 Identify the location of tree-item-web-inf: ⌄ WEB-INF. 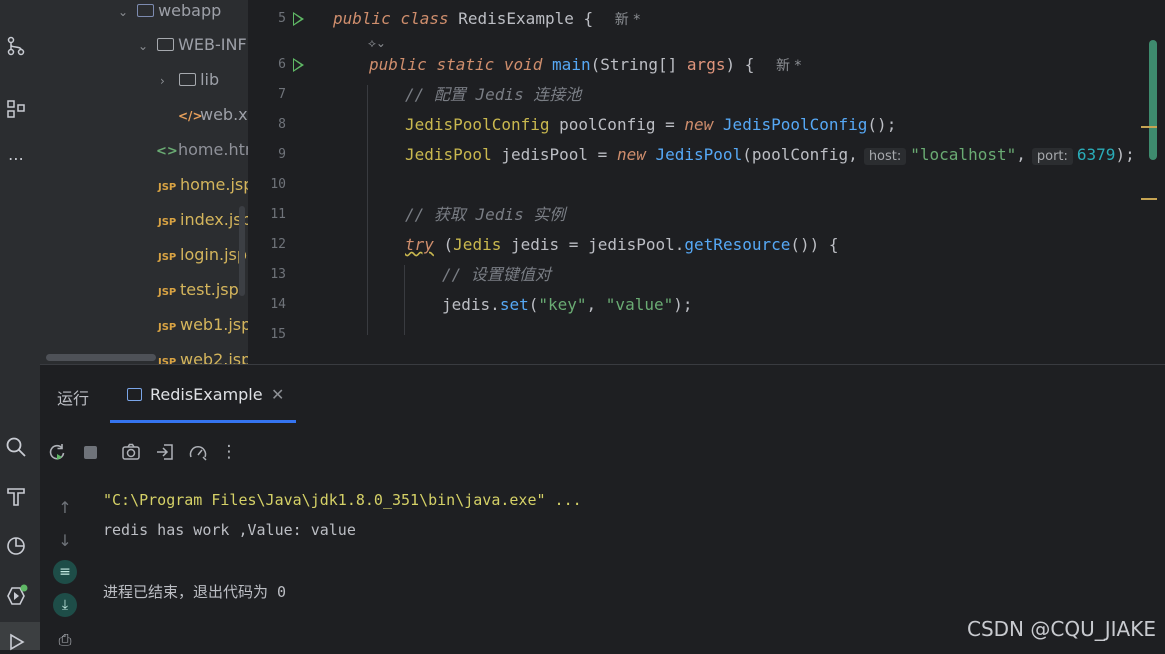
(192, 45).